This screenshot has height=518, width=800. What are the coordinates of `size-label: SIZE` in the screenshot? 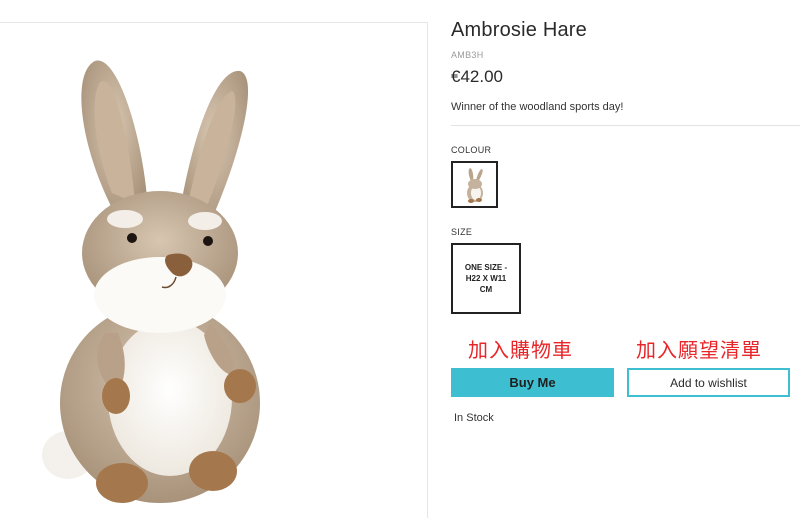 It's located at (462, 232).